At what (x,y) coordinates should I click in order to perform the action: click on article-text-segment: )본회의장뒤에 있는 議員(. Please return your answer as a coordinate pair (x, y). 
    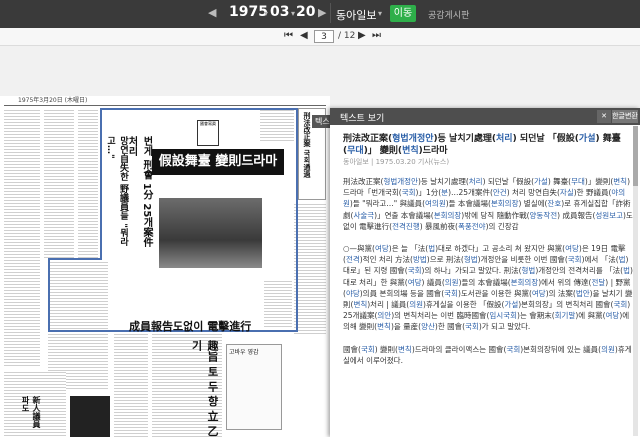
    Looking at the image, I should click on (561, 349).